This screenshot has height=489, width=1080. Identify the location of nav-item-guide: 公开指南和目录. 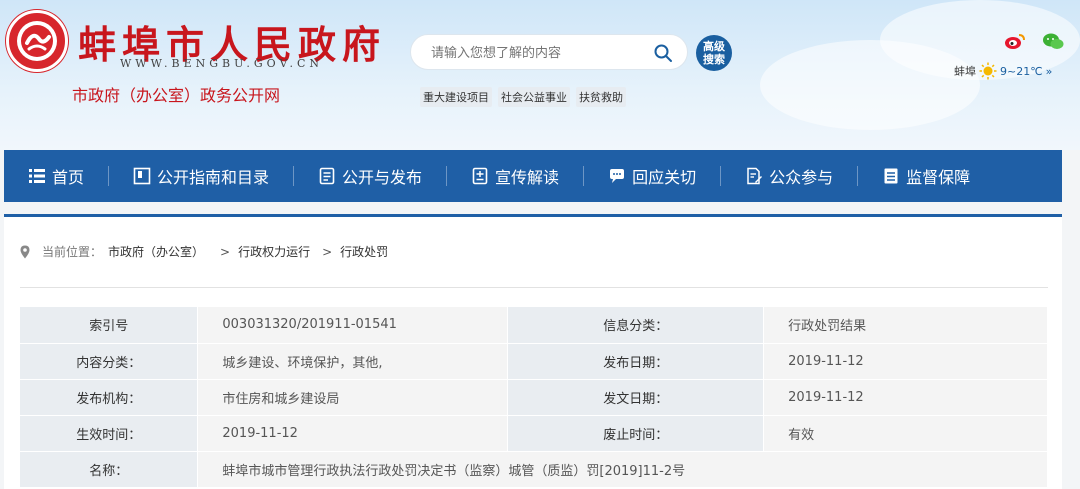
(201, 176).